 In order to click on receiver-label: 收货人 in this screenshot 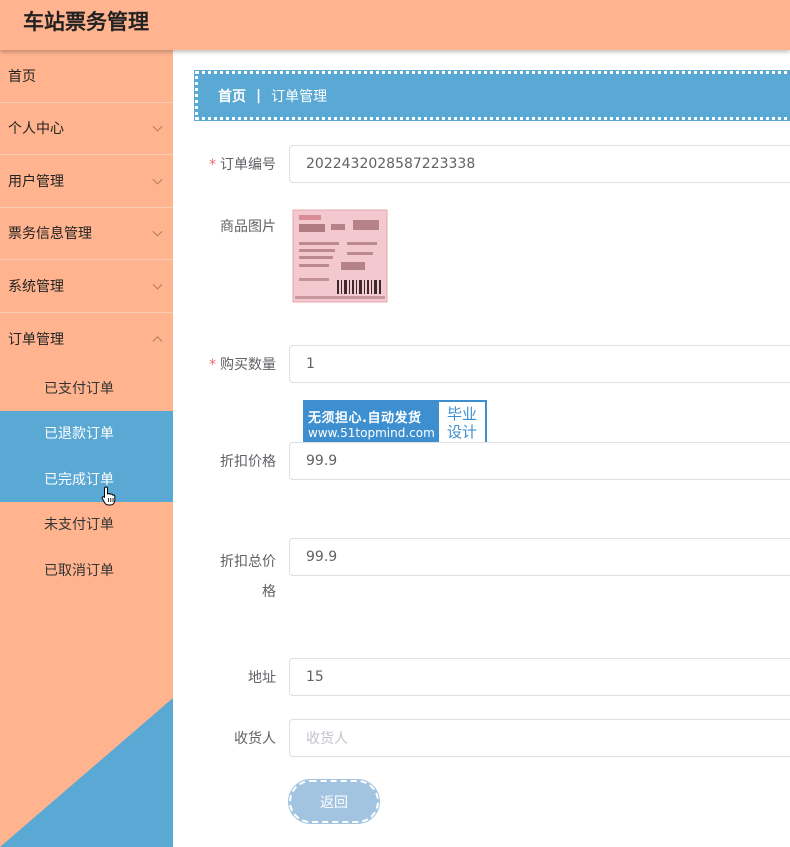, I will do `click(255, 739)`.